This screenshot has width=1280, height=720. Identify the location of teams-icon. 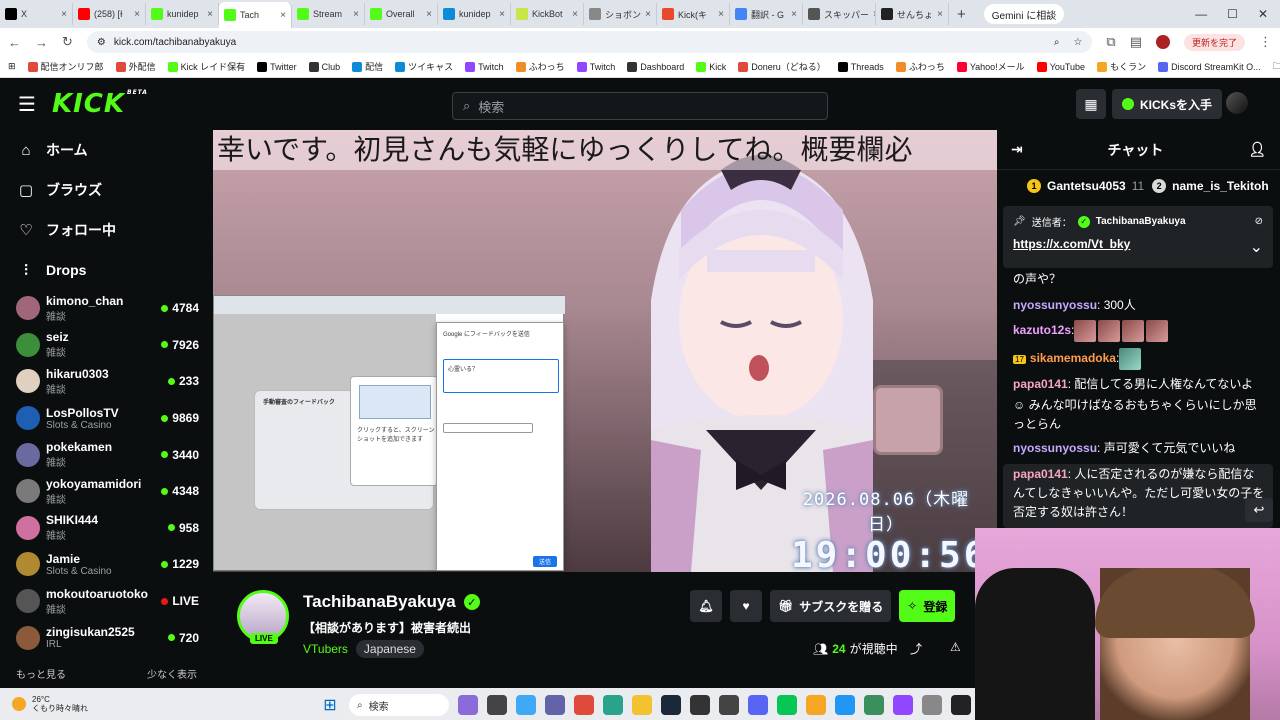
(555, 705).